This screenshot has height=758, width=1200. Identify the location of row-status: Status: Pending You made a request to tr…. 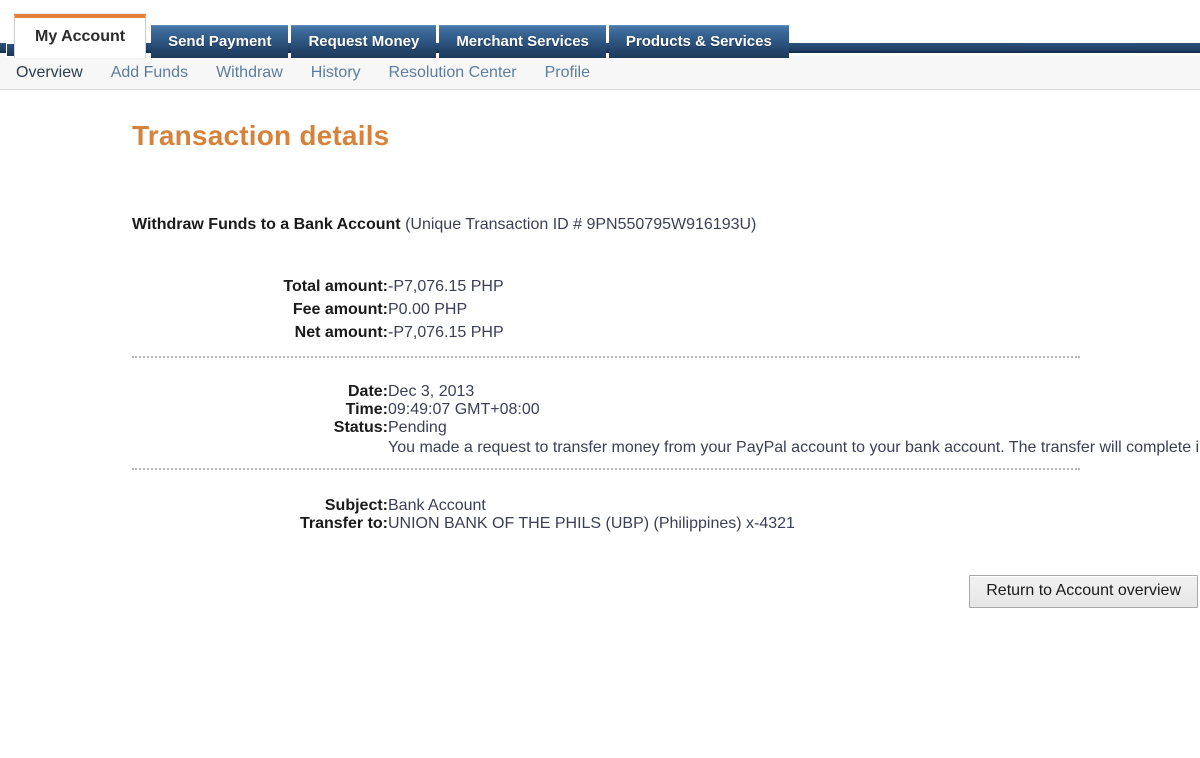
(725, 438).